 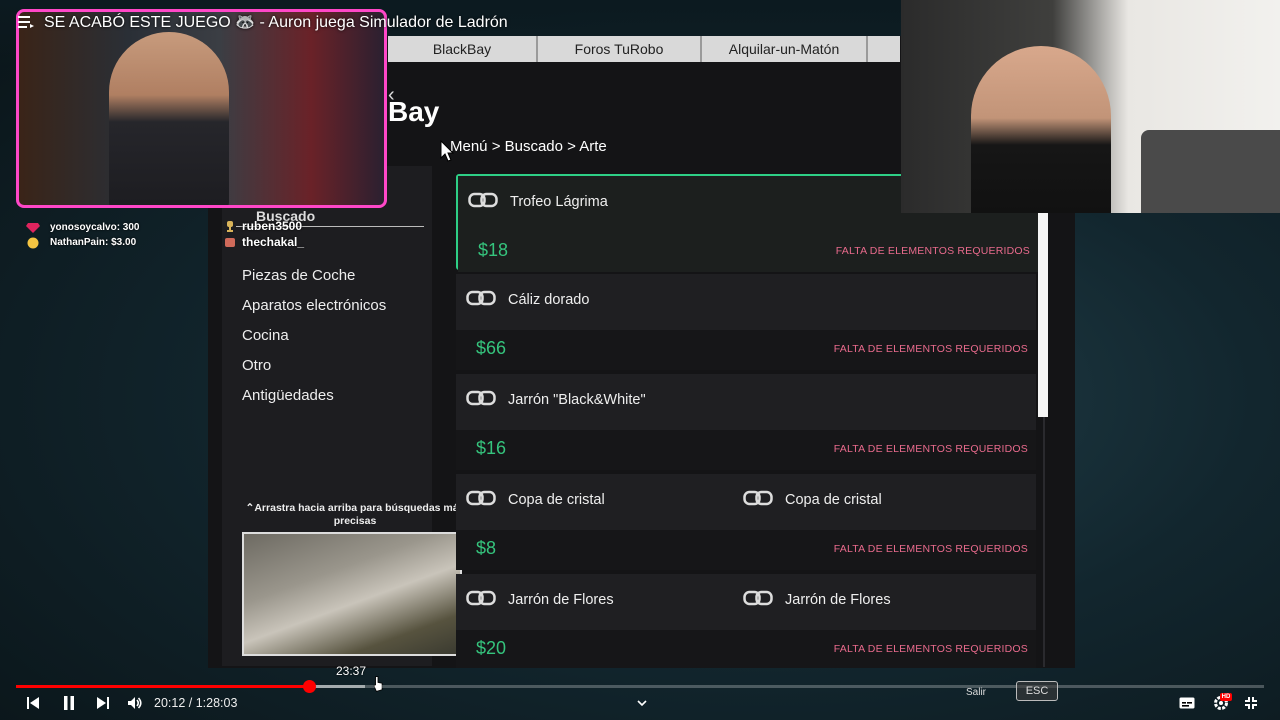 What do you see at coordinates (746, 350) in the screenshot?
I see `listing-price-row: $66 FALTA DE ELEMENTOS REQUERIDOS` at bounding box center [746, 350].